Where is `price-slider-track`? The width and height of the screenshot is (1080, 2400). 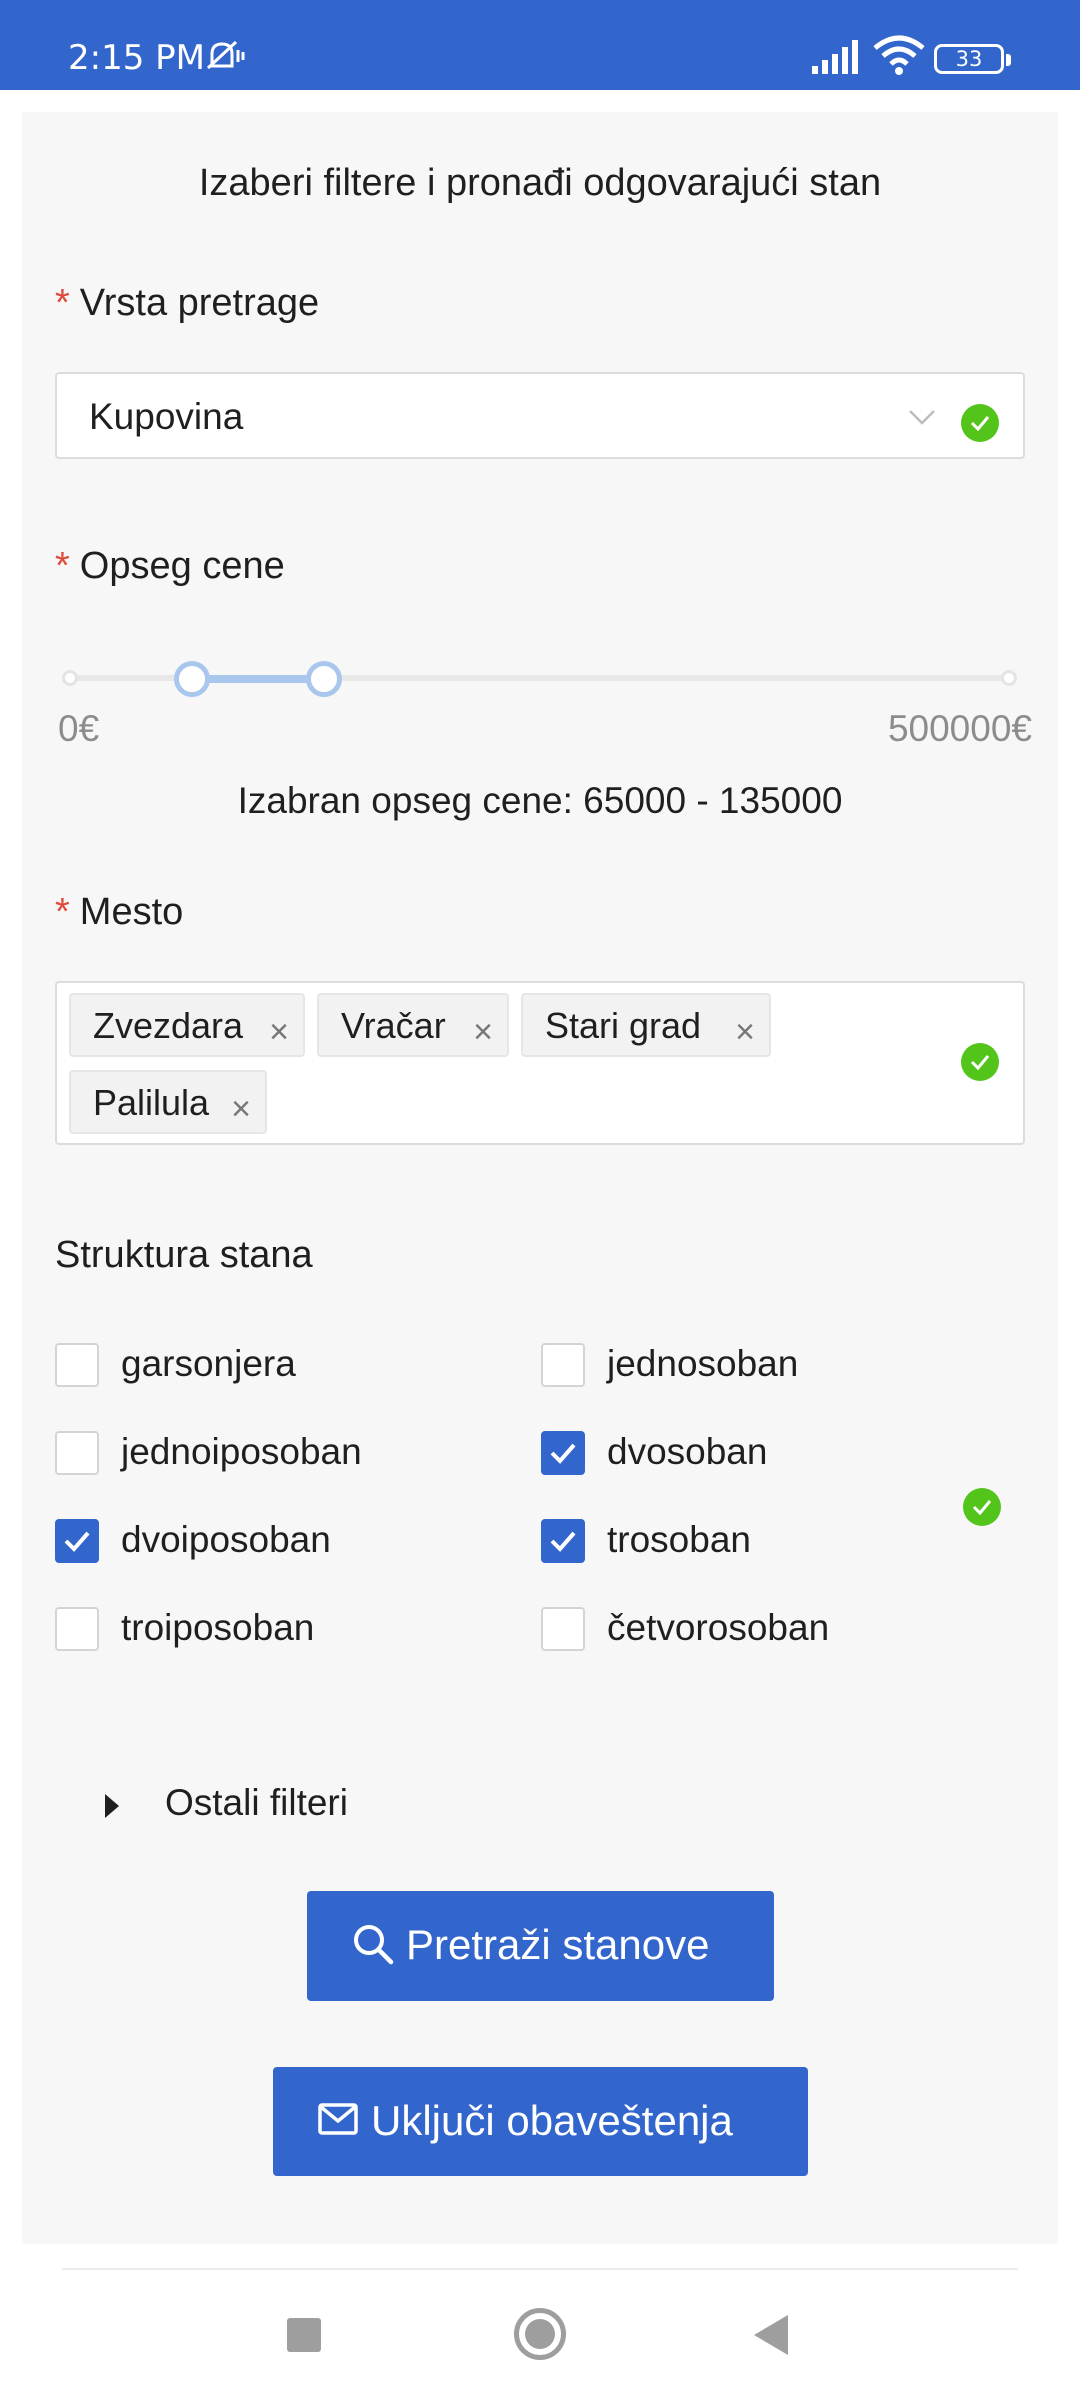
price-slider-track is located at coordinates (258, 679).